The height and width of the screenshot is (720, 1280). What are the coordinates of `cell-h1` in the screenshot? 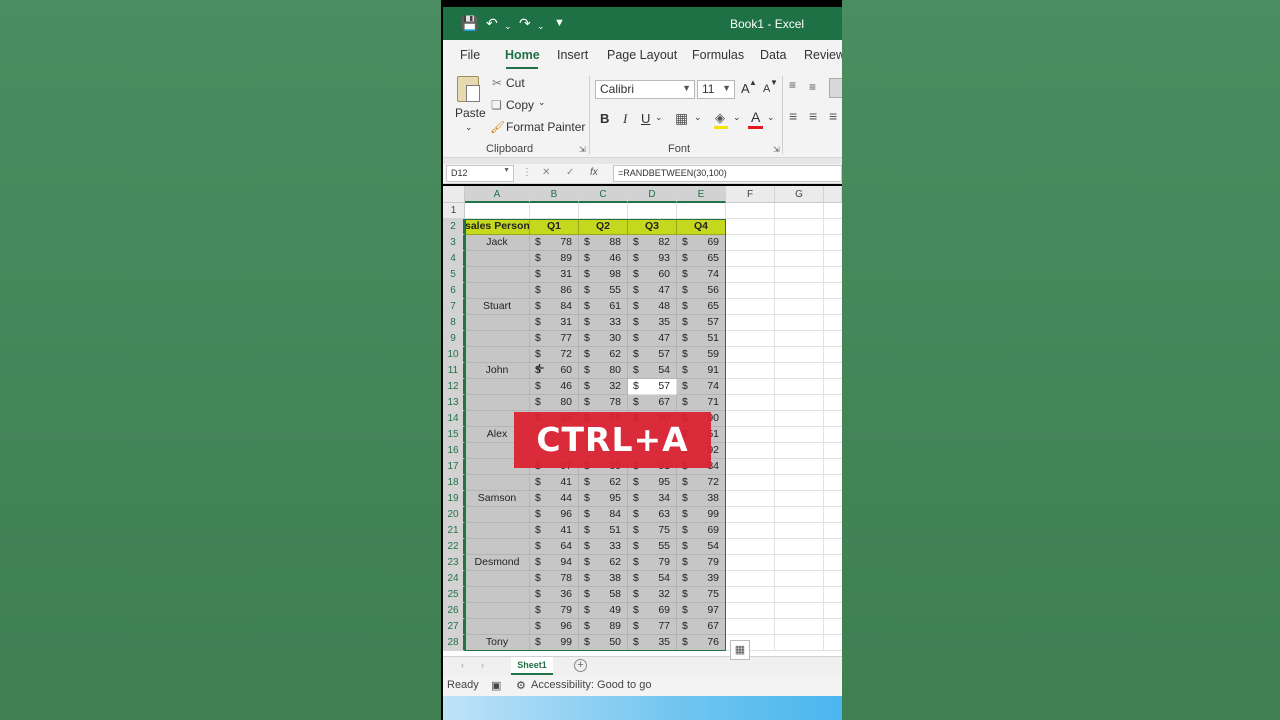 It's located at (833, 211).